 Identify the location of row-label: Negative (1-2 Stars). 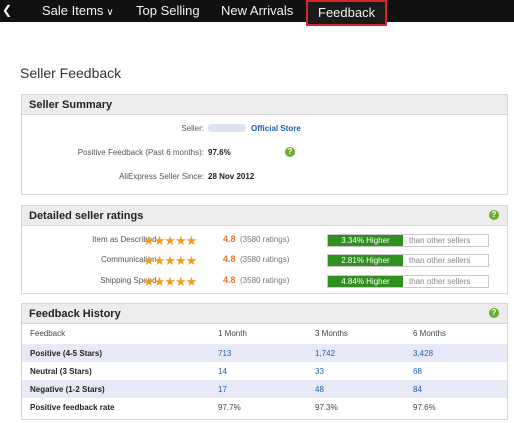
(67, 389).